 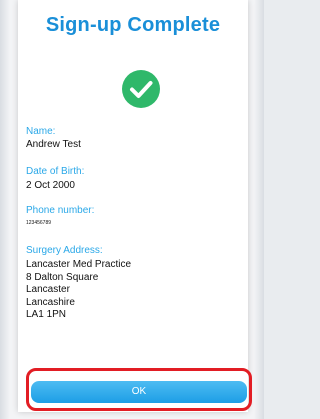 I want to click on address-line: 8 Dalton Square, so click(x=62, y=277).